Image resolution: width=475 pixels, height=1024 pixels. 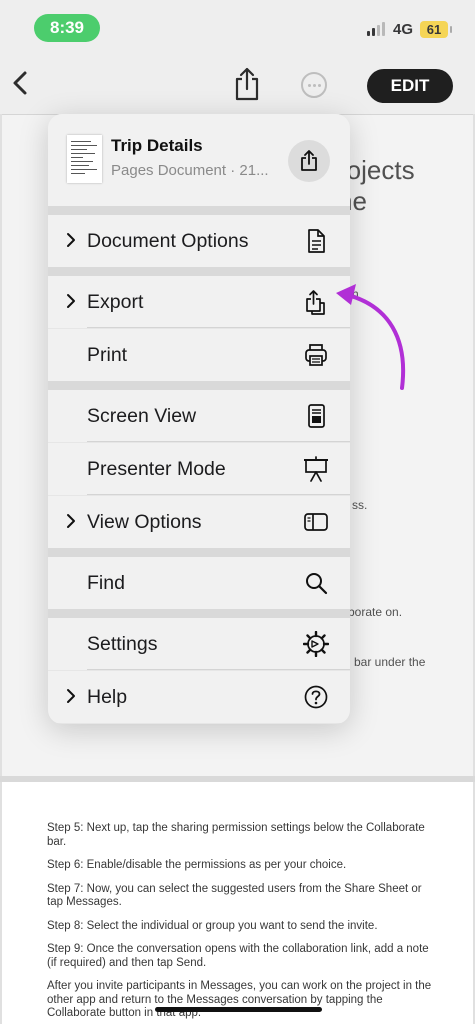 What do you see at coordinates (168, 241) in the screenshot?
I see `menu-item-label: Document Options` at bounding box center [168, 241].